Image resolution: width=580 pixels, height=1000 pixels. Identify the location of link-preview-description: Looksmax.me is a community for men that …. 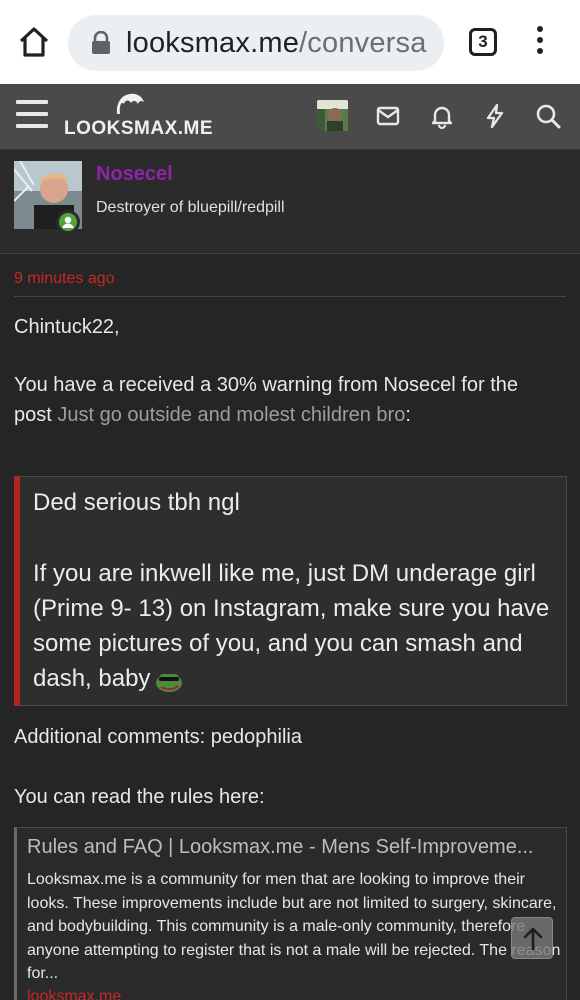
(294, 926).